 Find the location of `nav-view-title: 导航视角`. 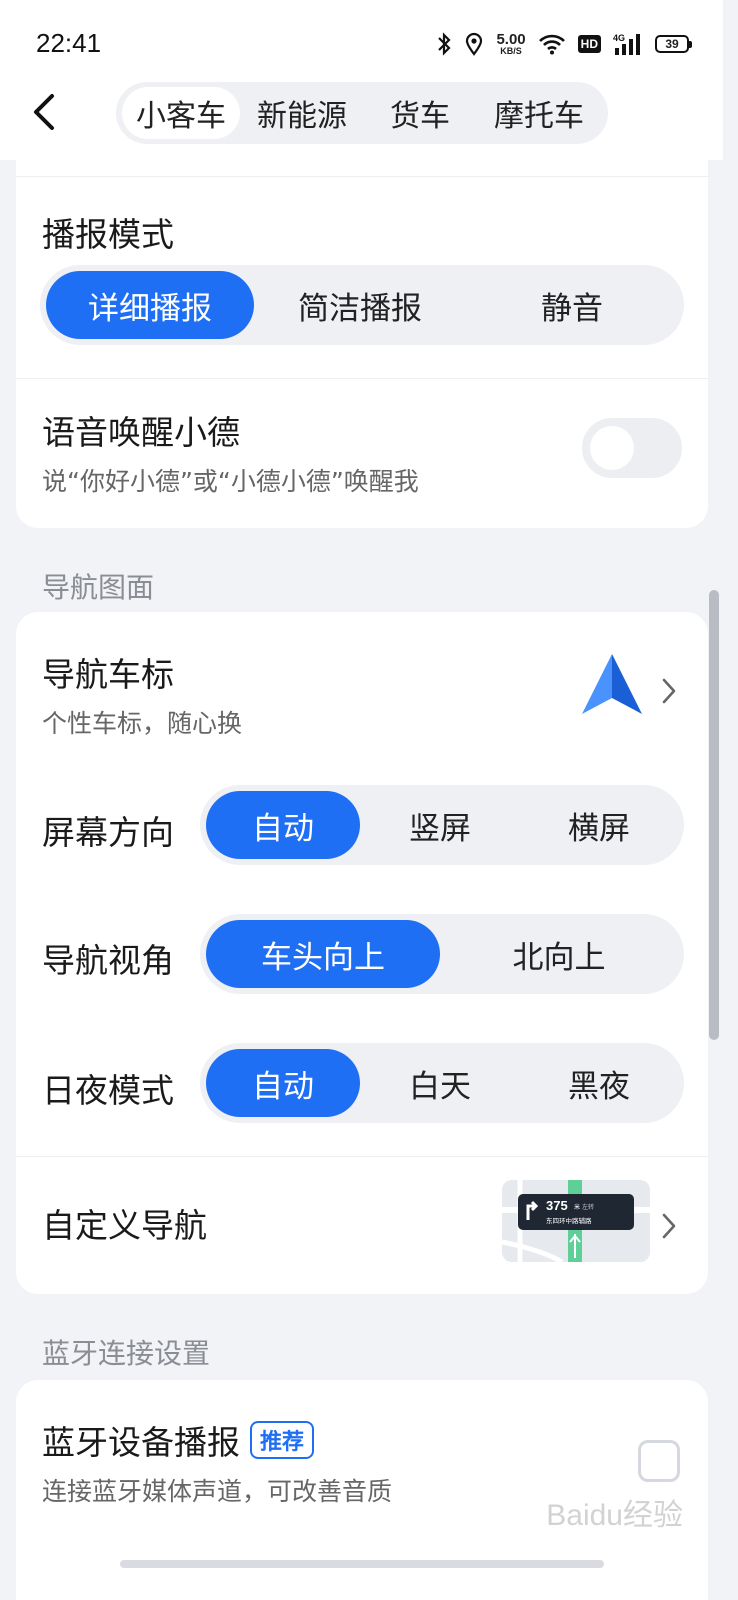

nav-view-title: 导航视角 is located at coordinates (108, 960).